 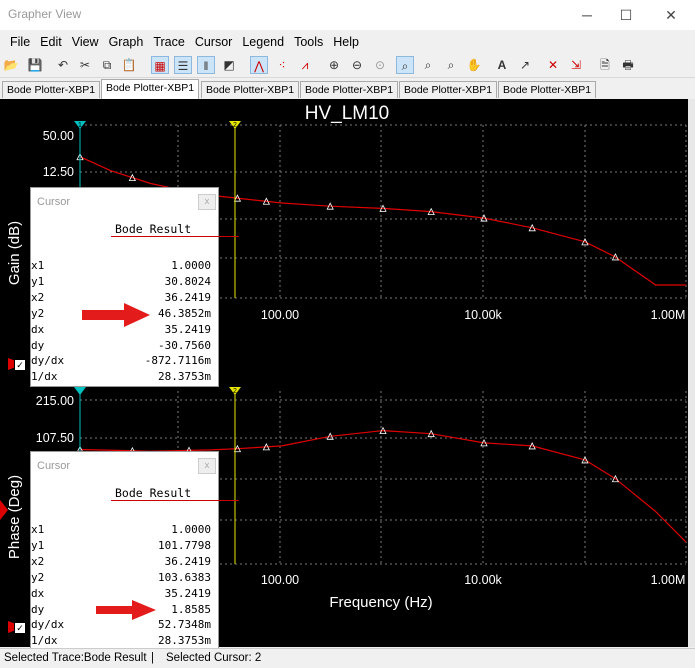 What do you see at coordinates (259, 65) in the screenshot?
I see `line-trace-icon: ⋀` at bounding box center [259, 65].